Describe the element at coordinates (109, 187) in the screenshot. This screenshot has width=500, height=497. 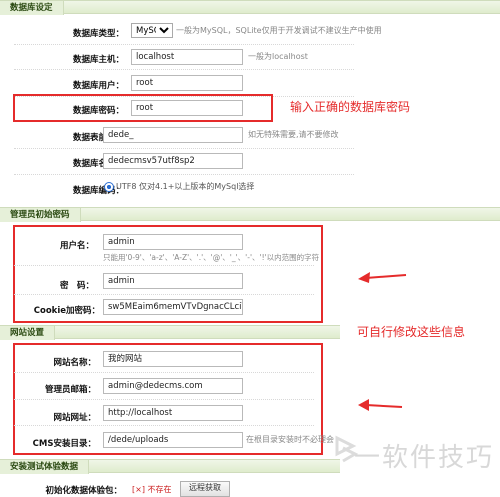
I see `radio-utf8` at that location.